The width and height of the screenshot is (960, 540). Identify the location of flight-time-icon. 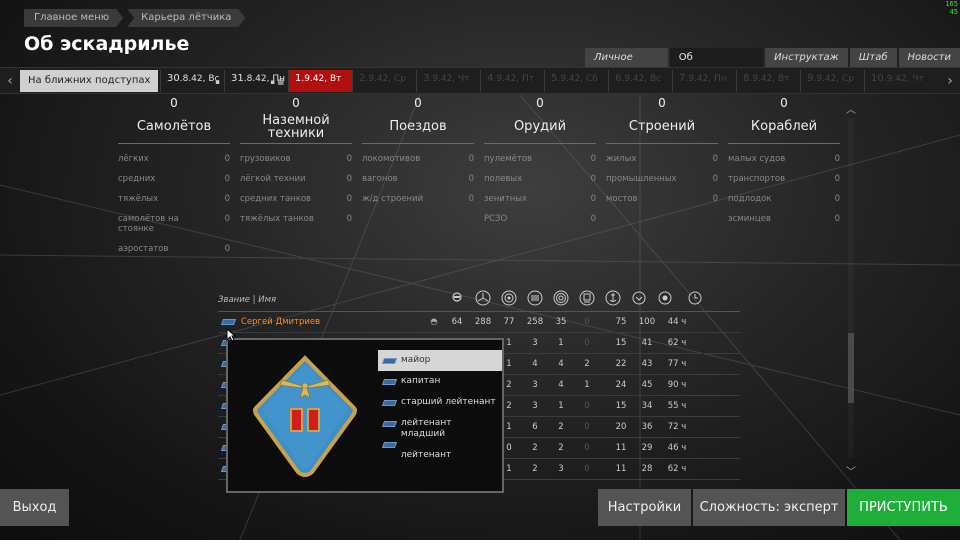
(695, 299).